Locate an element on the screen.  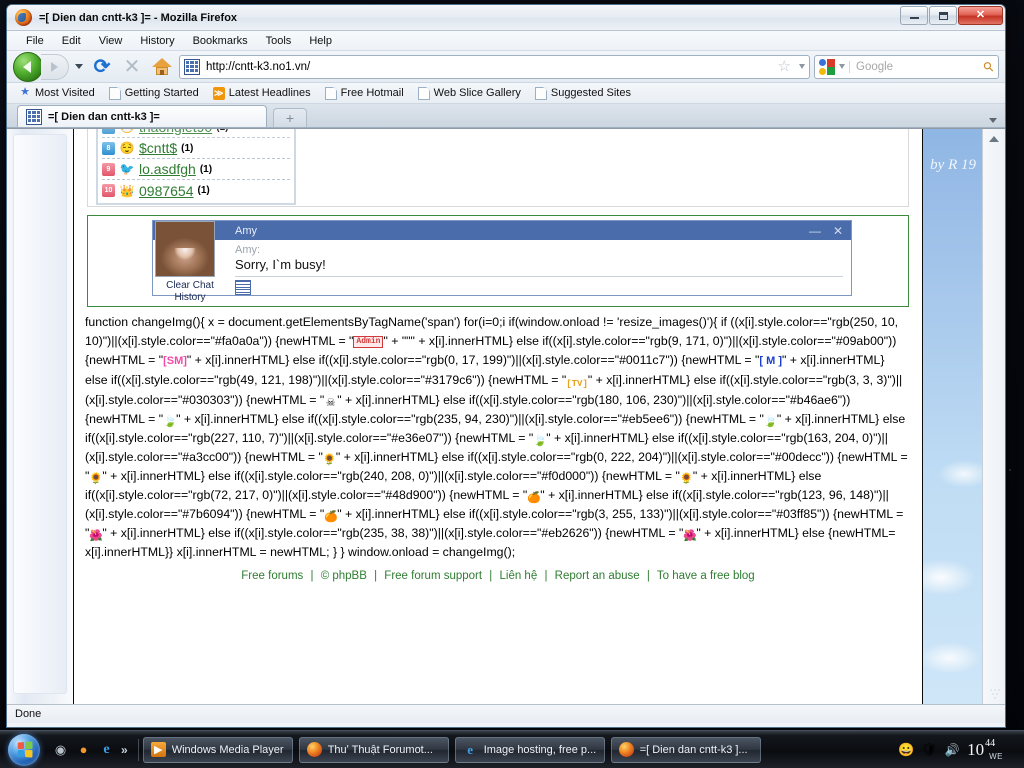
bookmark-getting-started: Getting Started is located at coordinates (154, 93).